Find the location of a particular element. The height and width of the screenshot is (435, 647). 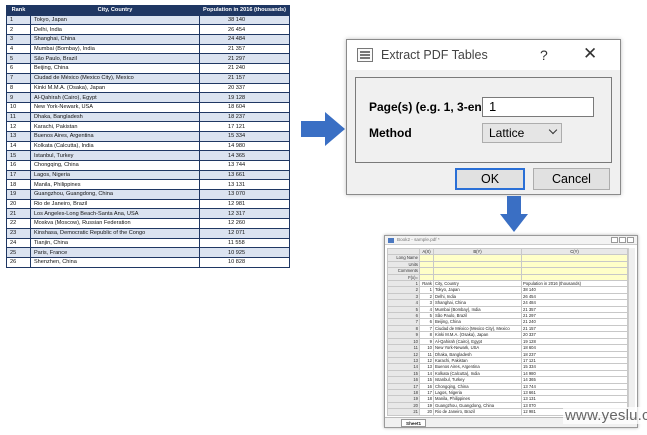

population-cell: 26 454 is located at coordinates (244, 30).